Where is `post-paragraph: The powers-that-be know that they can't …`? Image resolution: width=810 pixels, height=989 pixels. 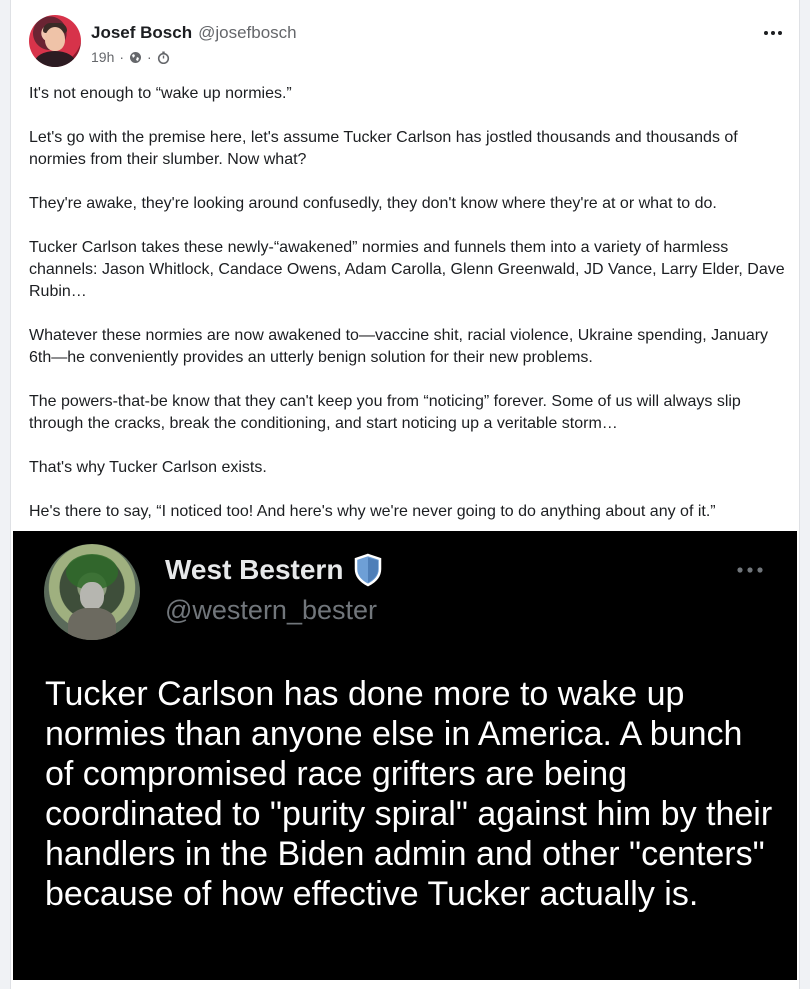
post-paragraph: The powers-that-be know that they can't … is located at coordinates (385, 412).